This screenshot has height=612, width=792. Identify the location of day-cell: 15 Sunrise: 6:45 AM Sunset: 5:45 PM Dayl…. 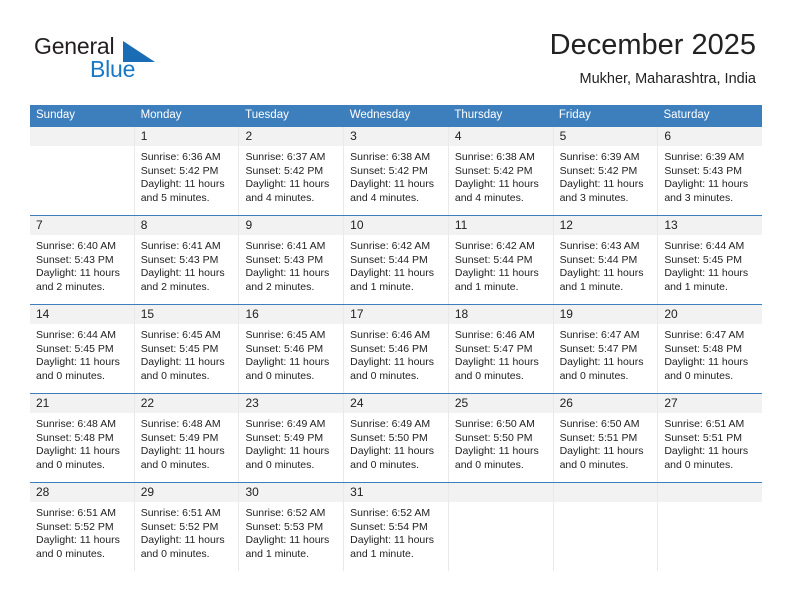
(187, 349).